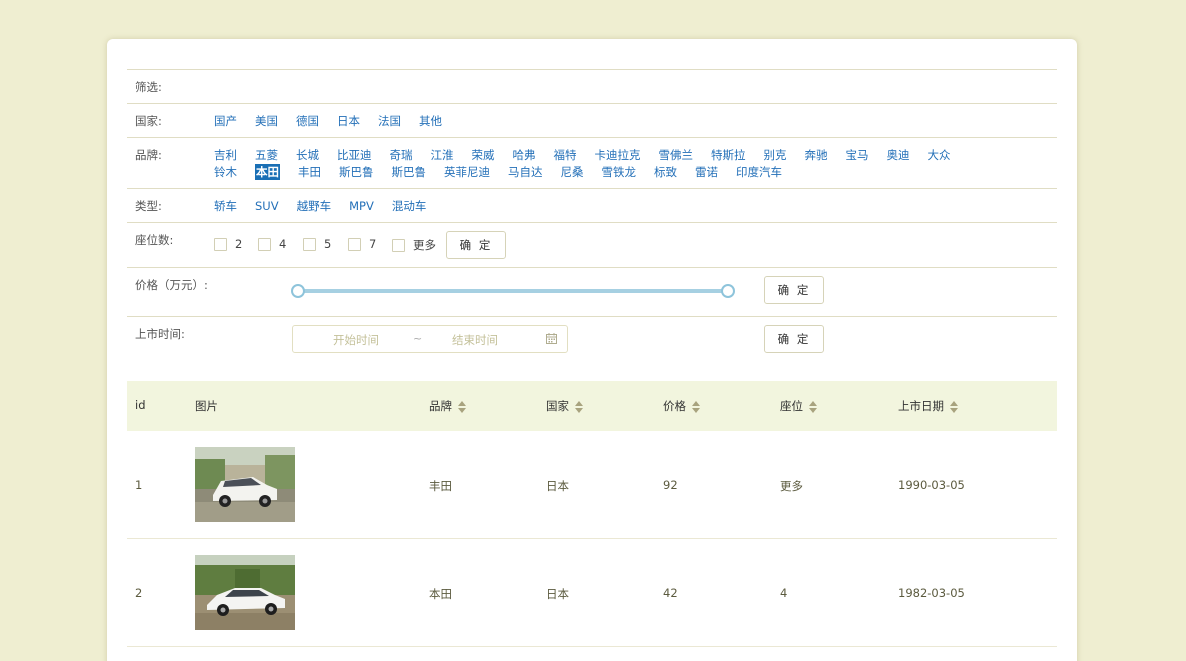 The image size is (1186, 661). I want to click on brand-option: 奥迪, so click(898, 155).